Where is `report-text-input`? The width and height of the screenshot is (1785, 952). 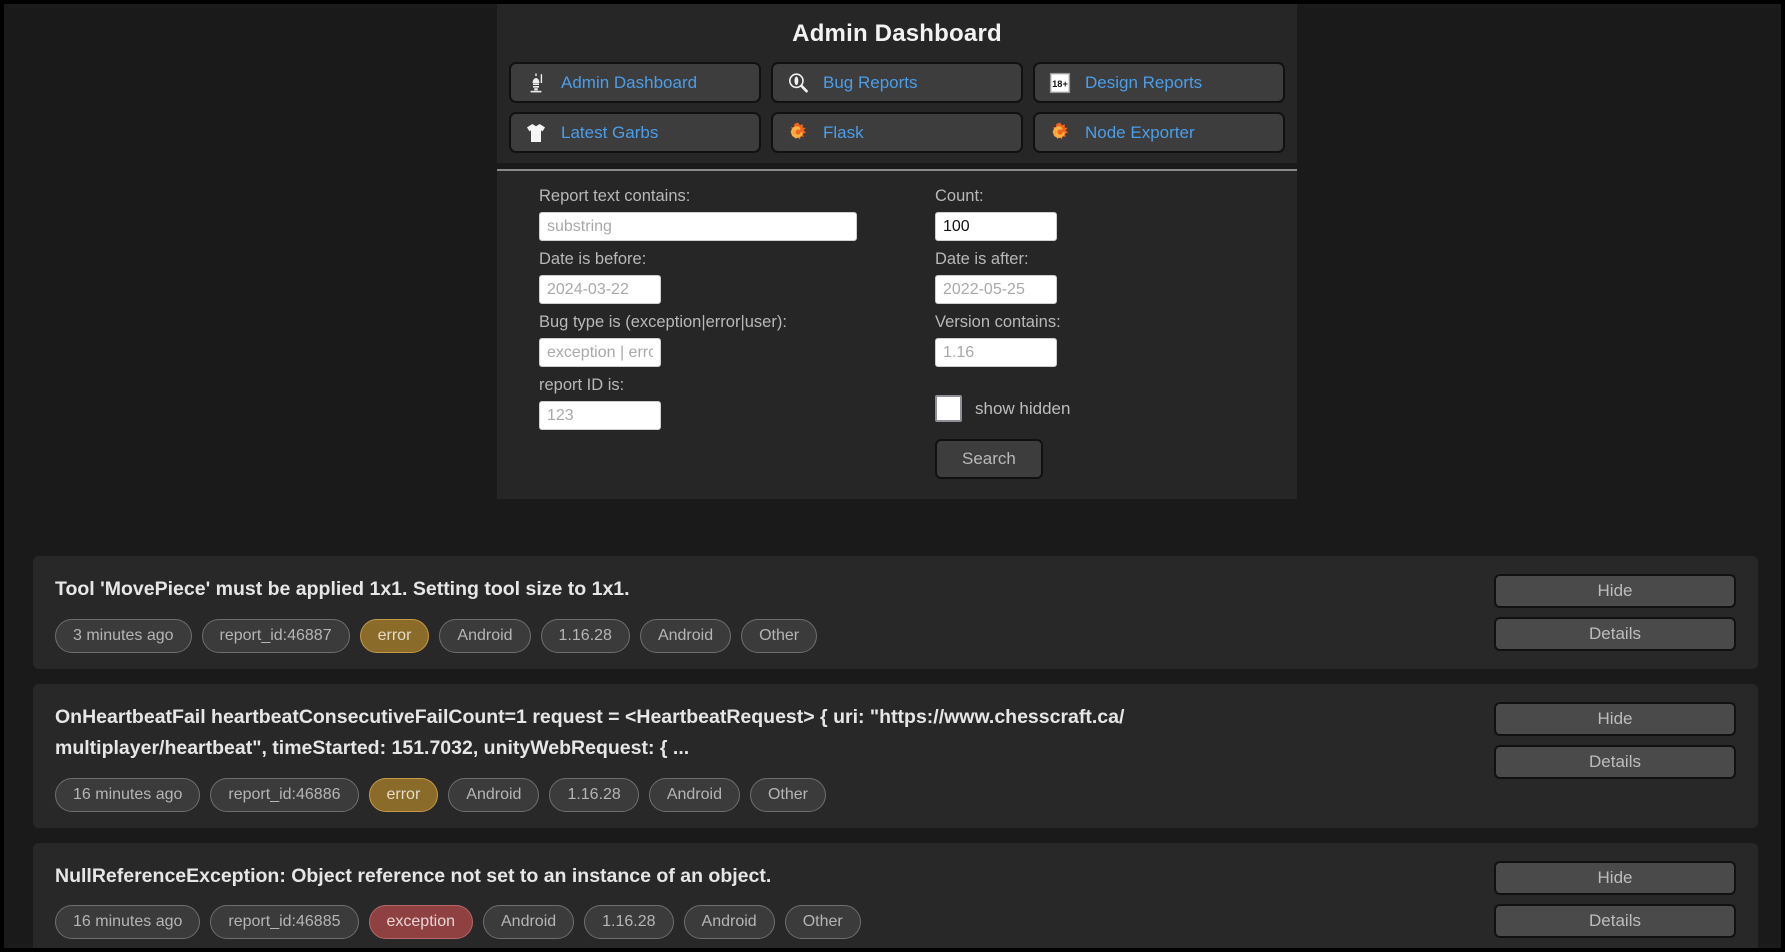
report-text-input is located at coordinates (698, 226).